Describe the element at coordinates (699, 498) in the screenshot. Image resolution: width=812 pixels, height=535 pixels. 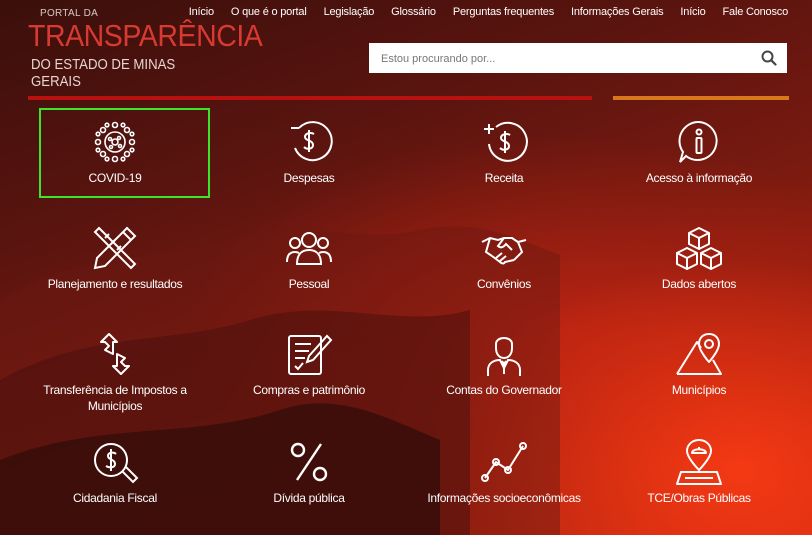
I see `tile-label: TCE/Obras Públicas` at that location.